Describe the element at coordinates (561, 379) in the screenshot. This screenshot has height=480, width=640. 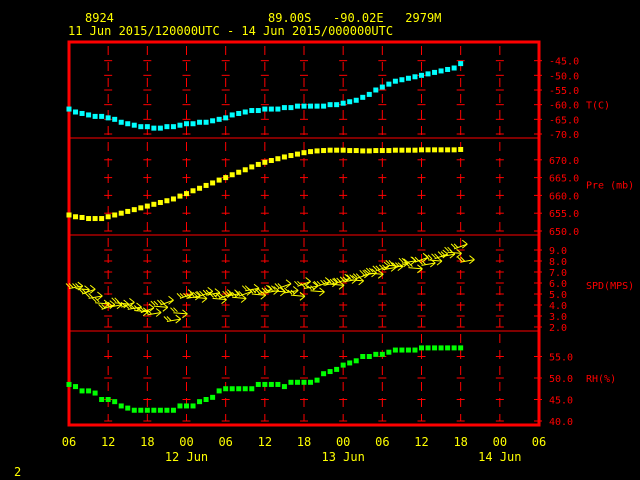
I see `y-tick-label: 50.0` at that location.